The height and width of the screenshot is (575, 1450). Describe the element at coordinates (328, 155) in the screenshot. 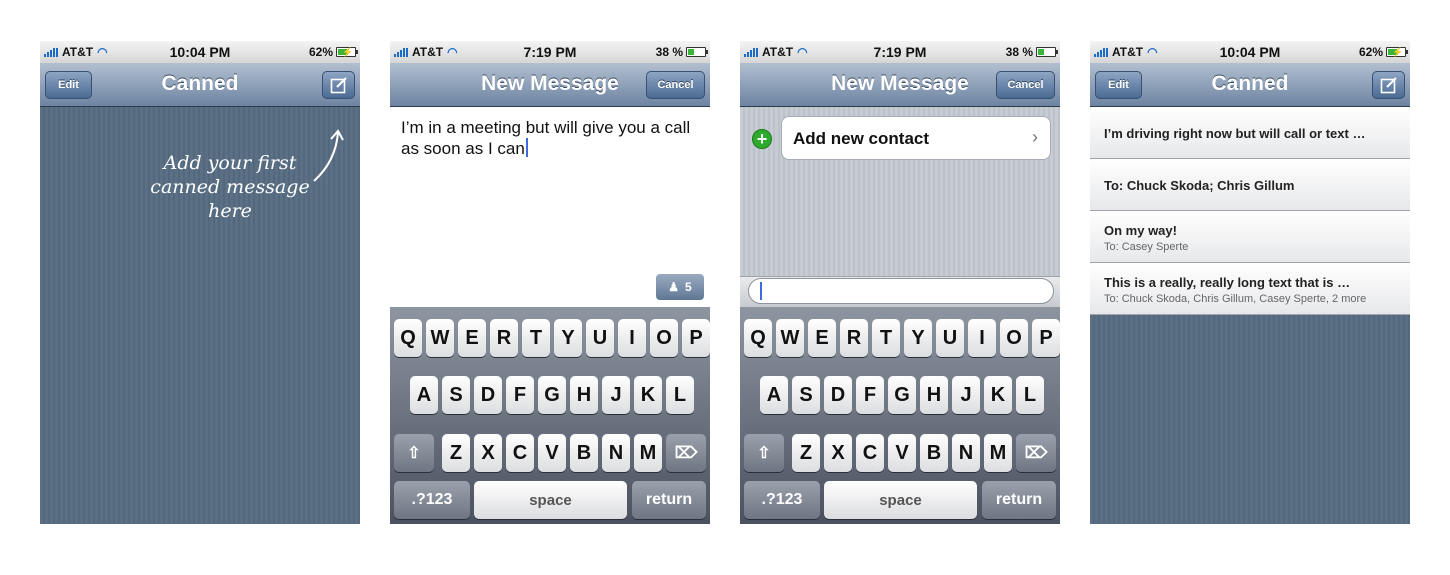

I see `arrow-icon` at that location.